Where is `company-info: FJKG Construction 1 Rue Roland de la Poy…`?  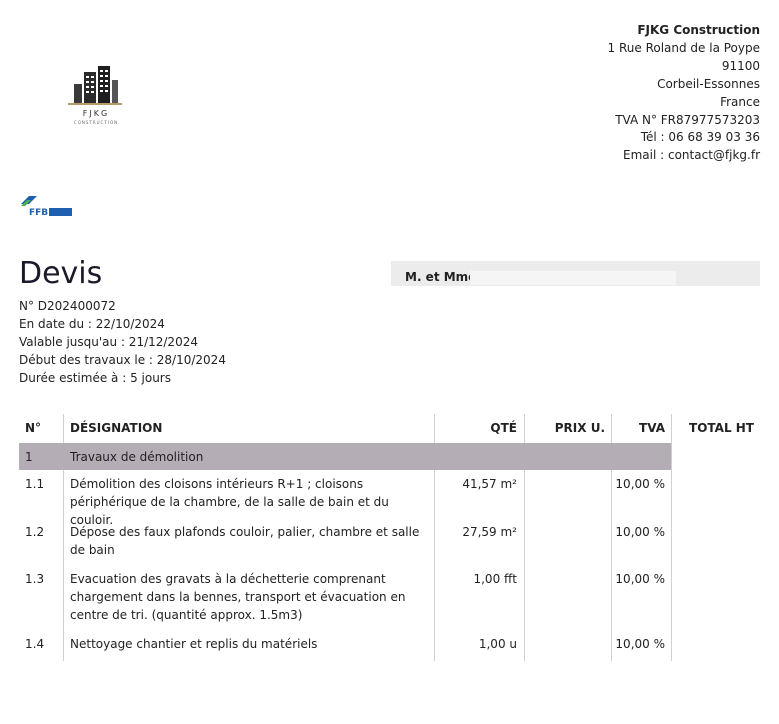
company-info: FJKG Construction 1 Rue Roland de la Poy… is located at coordinates (684, 93).